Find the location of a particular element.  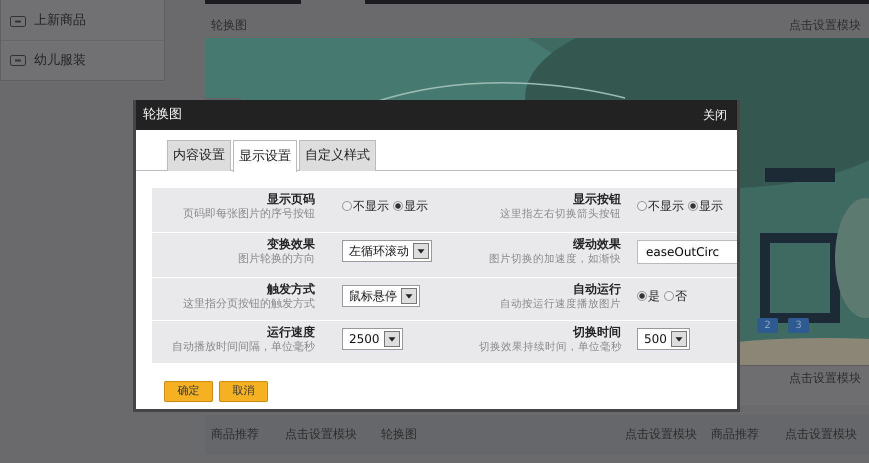

dialog-button: 取消 is located at coordinates (243, 391).